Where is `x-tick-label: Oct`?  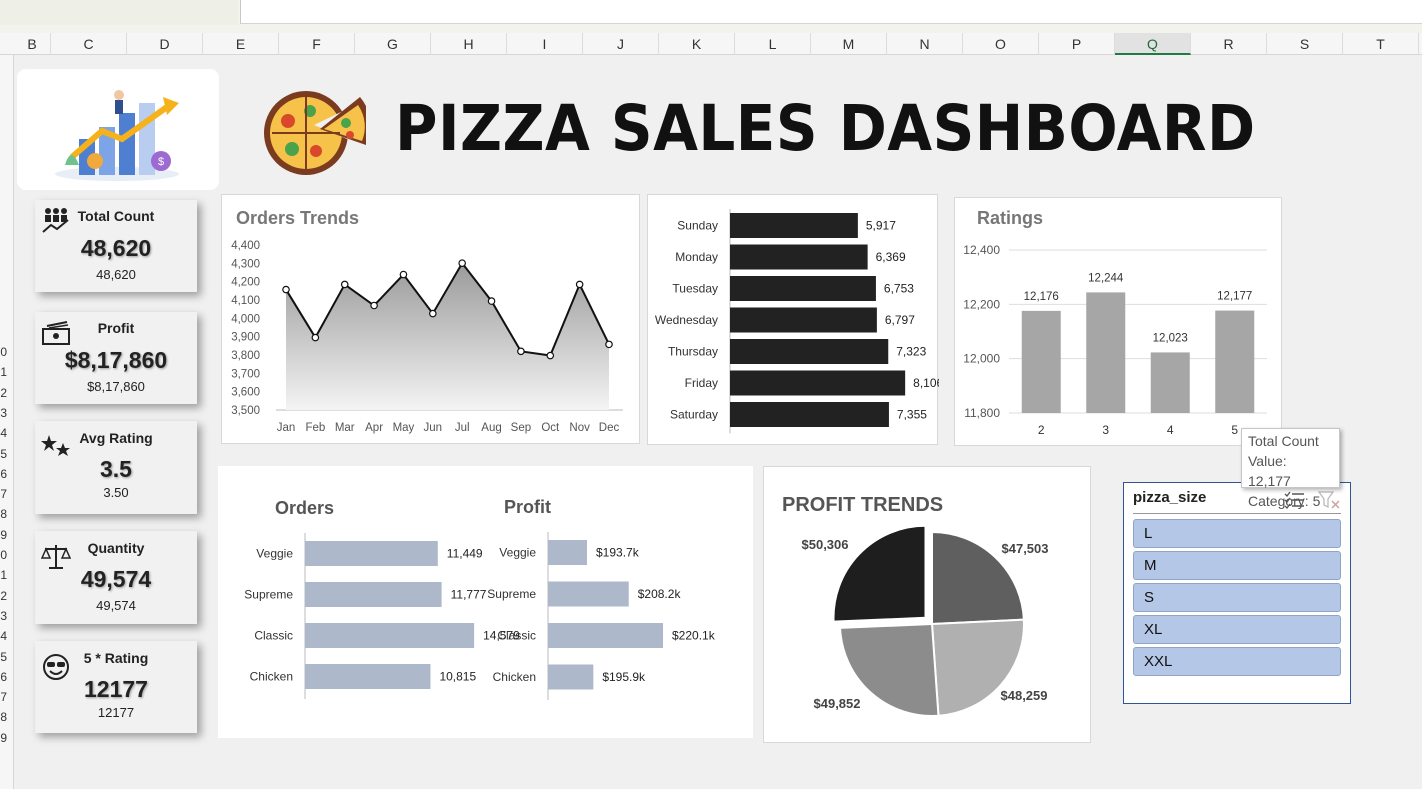
x-tick-label: Oct is located at coordinates (550, 428).